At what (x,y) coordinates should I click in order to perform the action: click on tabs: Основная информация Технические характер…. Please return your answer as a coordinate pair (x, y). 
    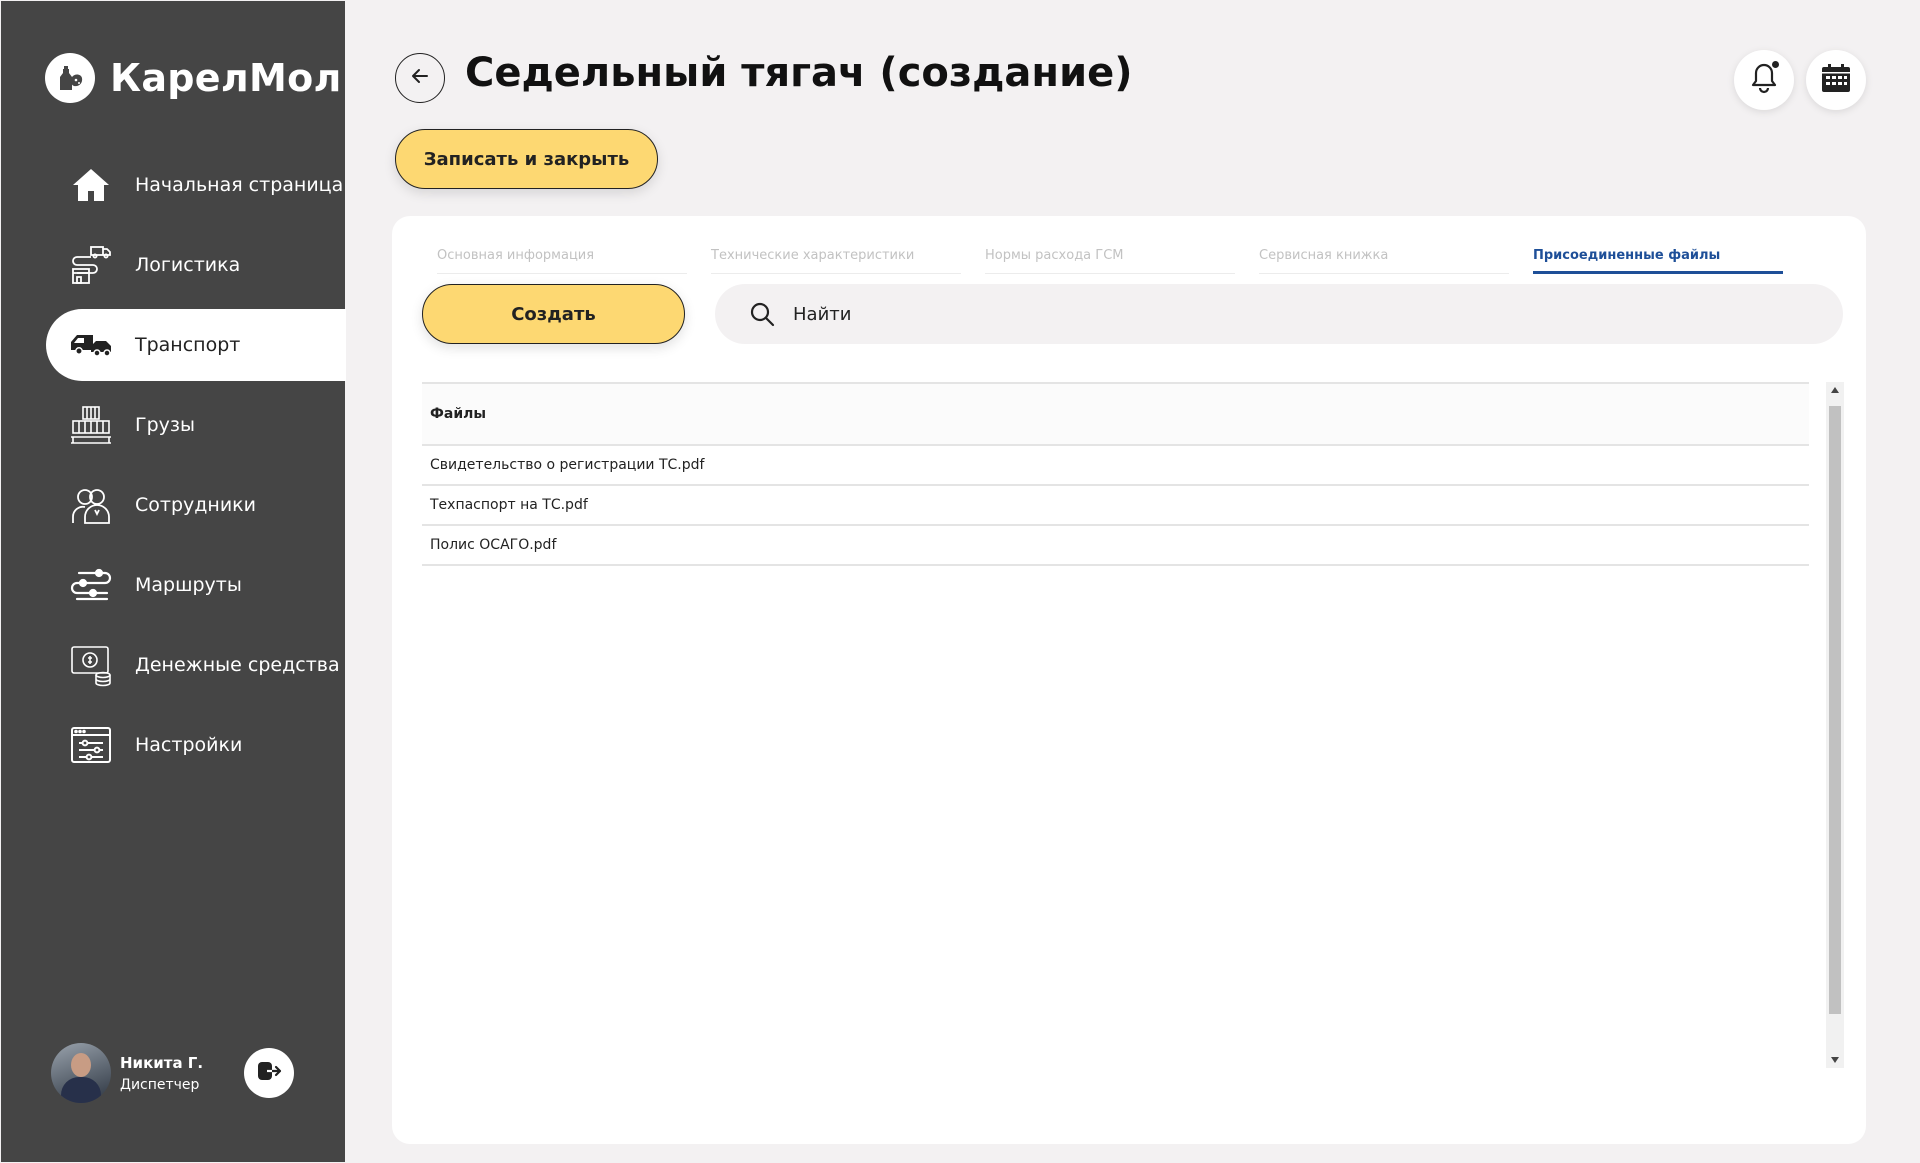
    Looking at the image, I should click on (1137, 253).